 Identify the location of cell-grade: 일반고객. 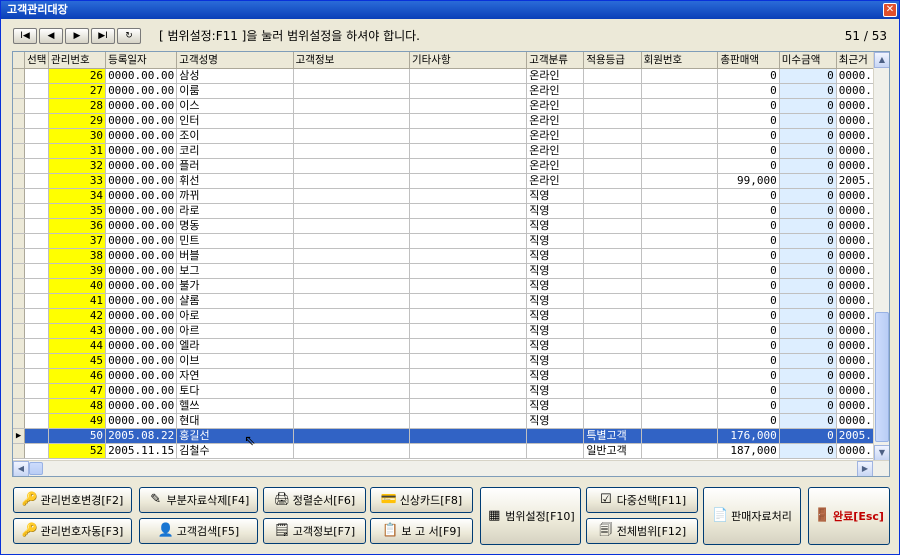
(612, 451).